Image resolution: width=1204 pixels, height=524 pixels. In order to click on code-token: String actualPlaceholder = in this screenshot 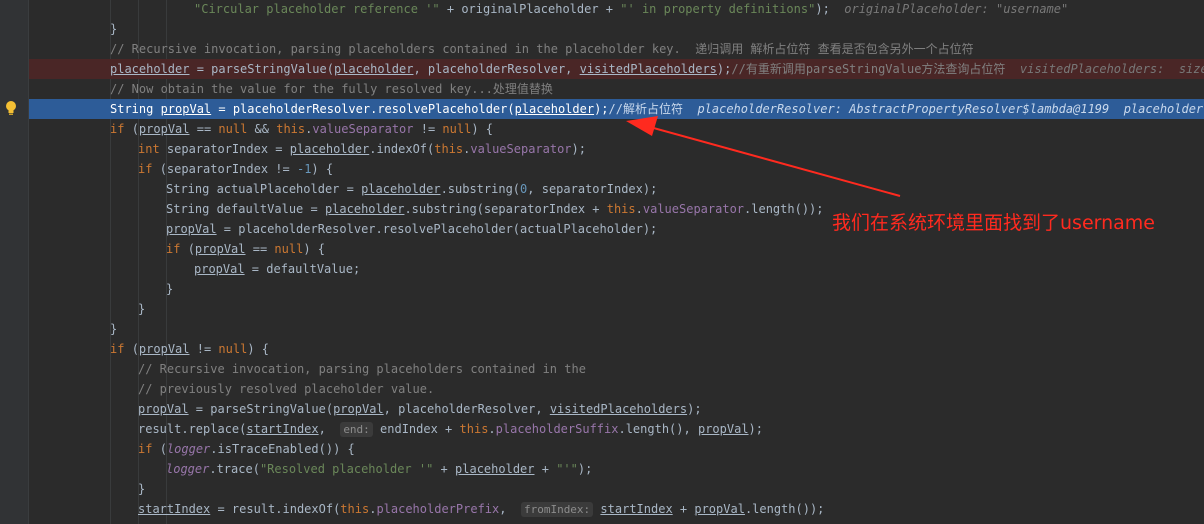, I will do `click(264, 189)`.